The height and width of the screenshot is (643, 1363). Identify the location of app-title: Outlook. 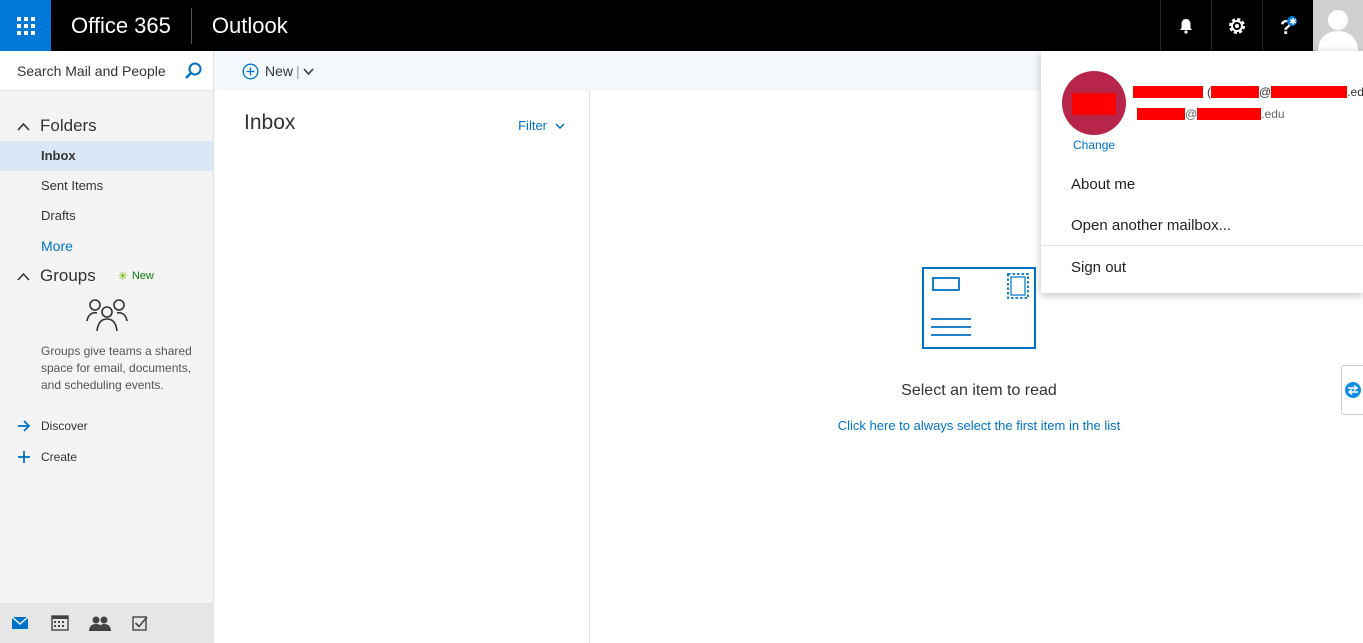
(250, 25).